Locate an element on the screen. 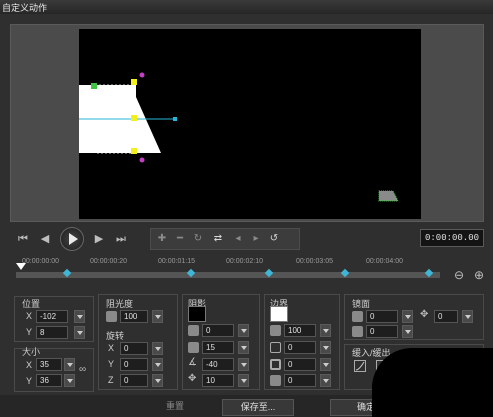  ruler-label: 00:00:00:00 is located at coordinates (40, 261).